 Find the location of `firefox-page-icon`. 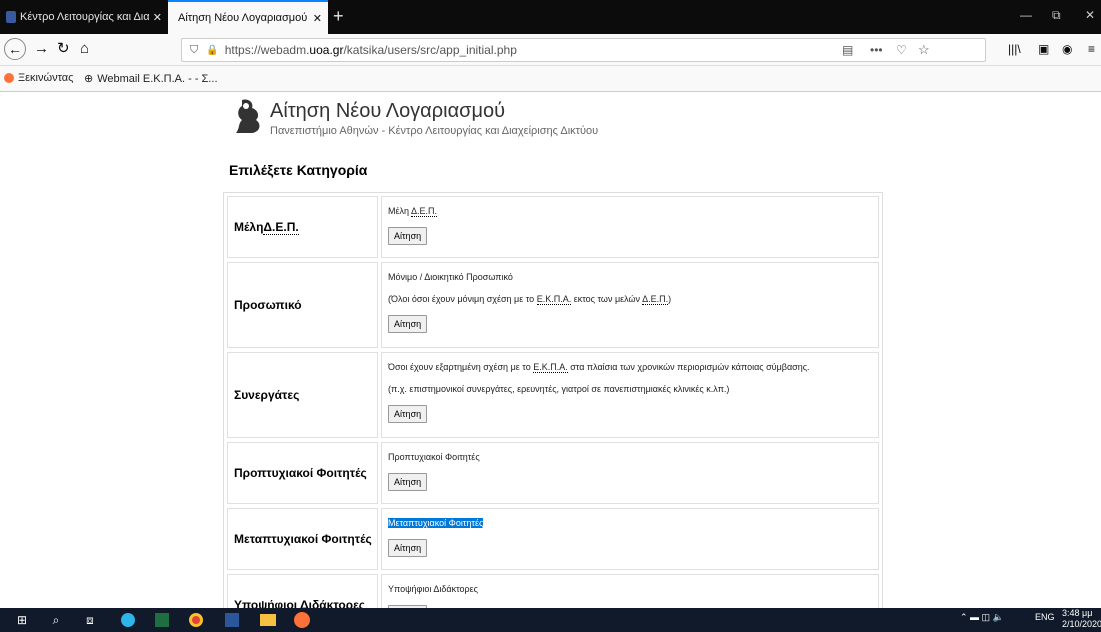

firefox-page-icon is located at coordinates (11, 17).